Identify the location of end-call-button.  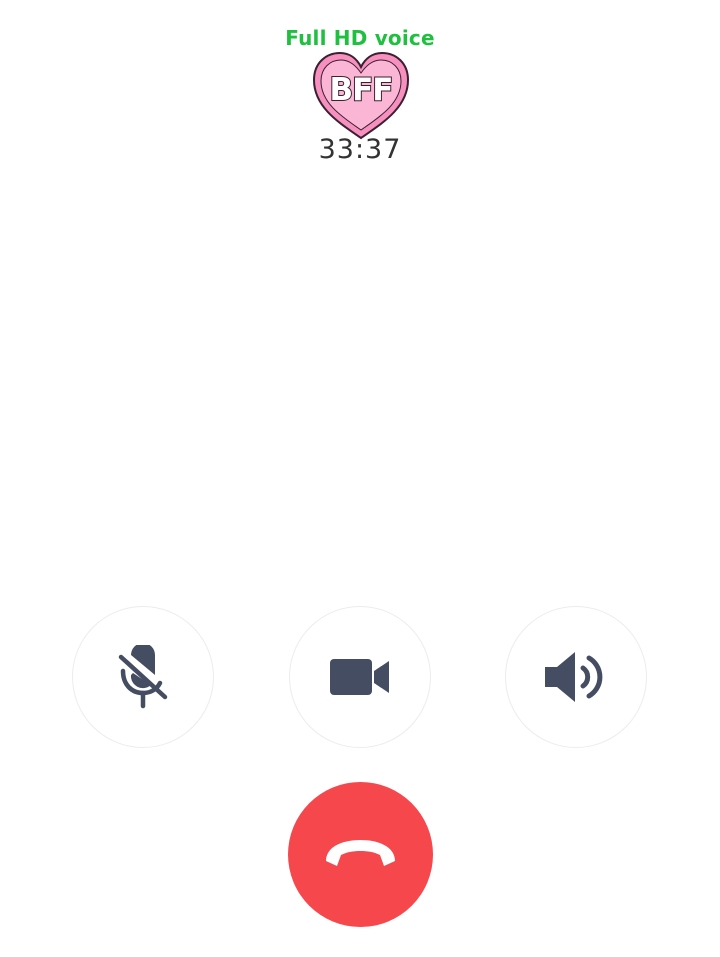
(360, 854).